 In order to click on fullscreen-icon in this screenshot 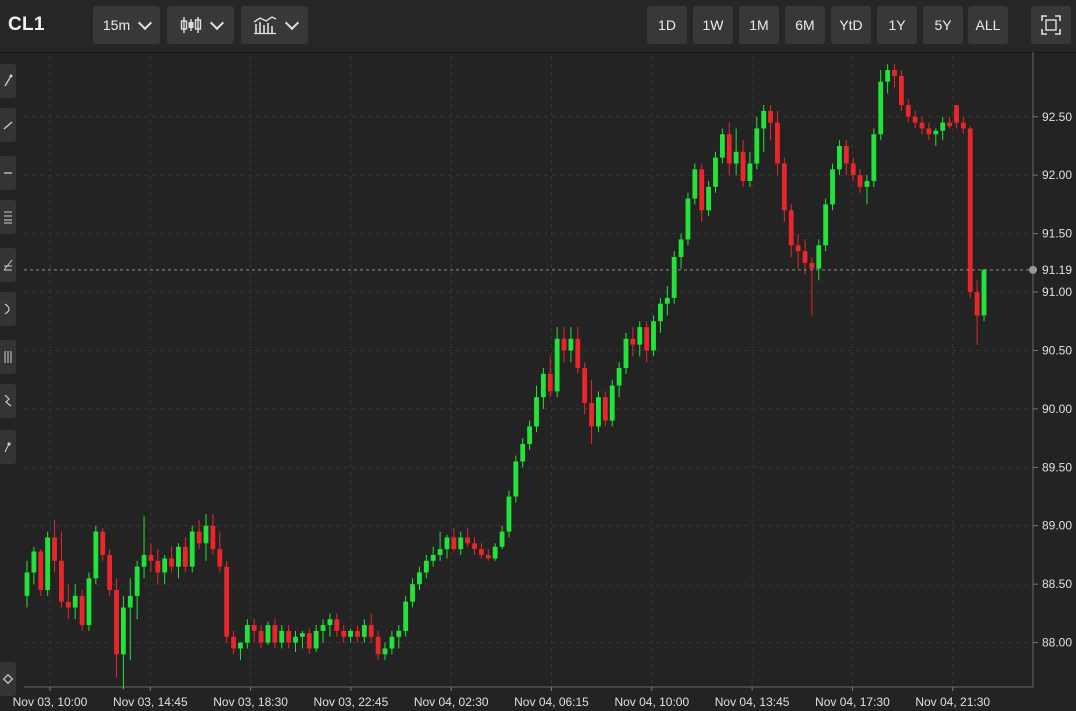, I will do `click(1051, 25)`.